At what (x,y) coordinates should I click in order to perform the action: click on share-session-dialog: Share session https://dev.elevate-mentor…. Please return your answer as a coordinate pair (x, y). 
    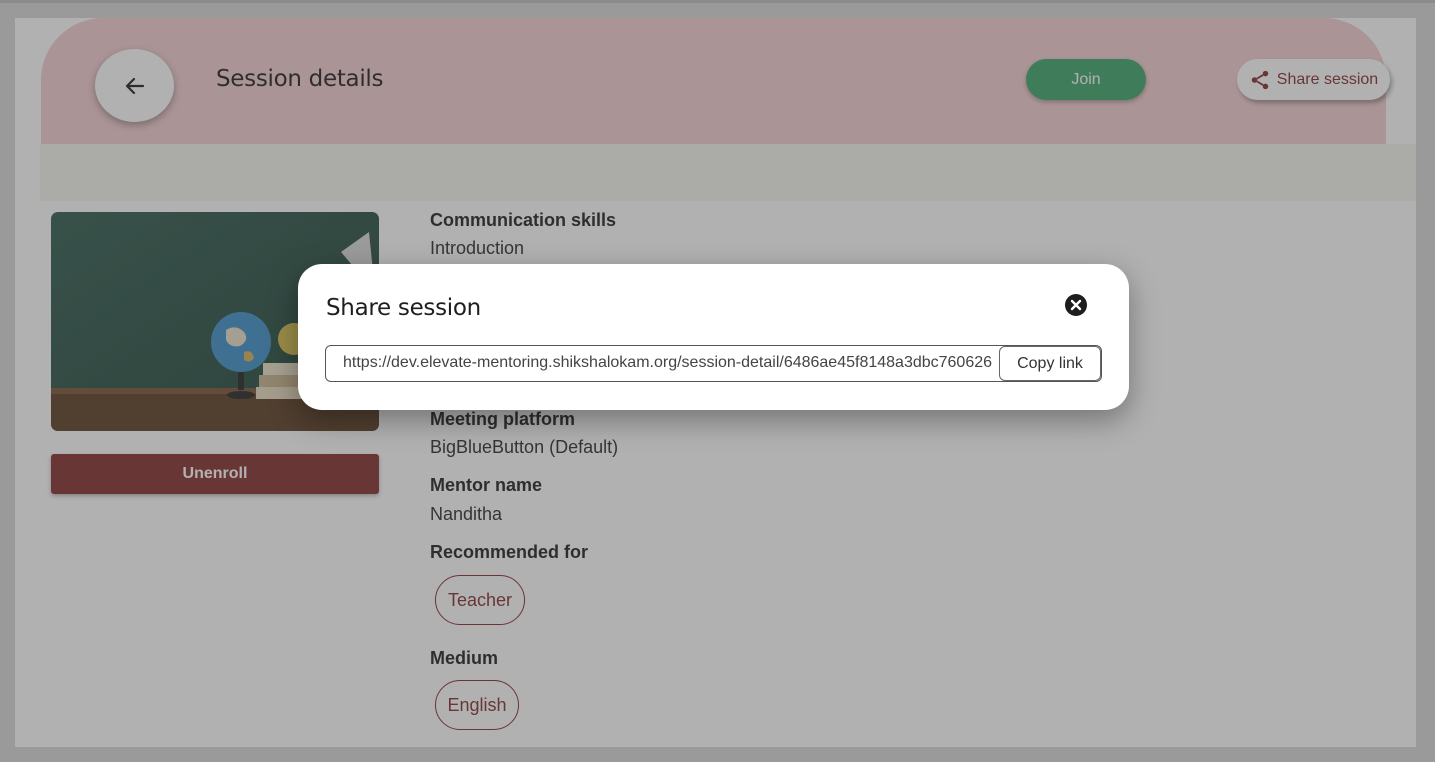
    Looking at the image, I should click on (713, 337).